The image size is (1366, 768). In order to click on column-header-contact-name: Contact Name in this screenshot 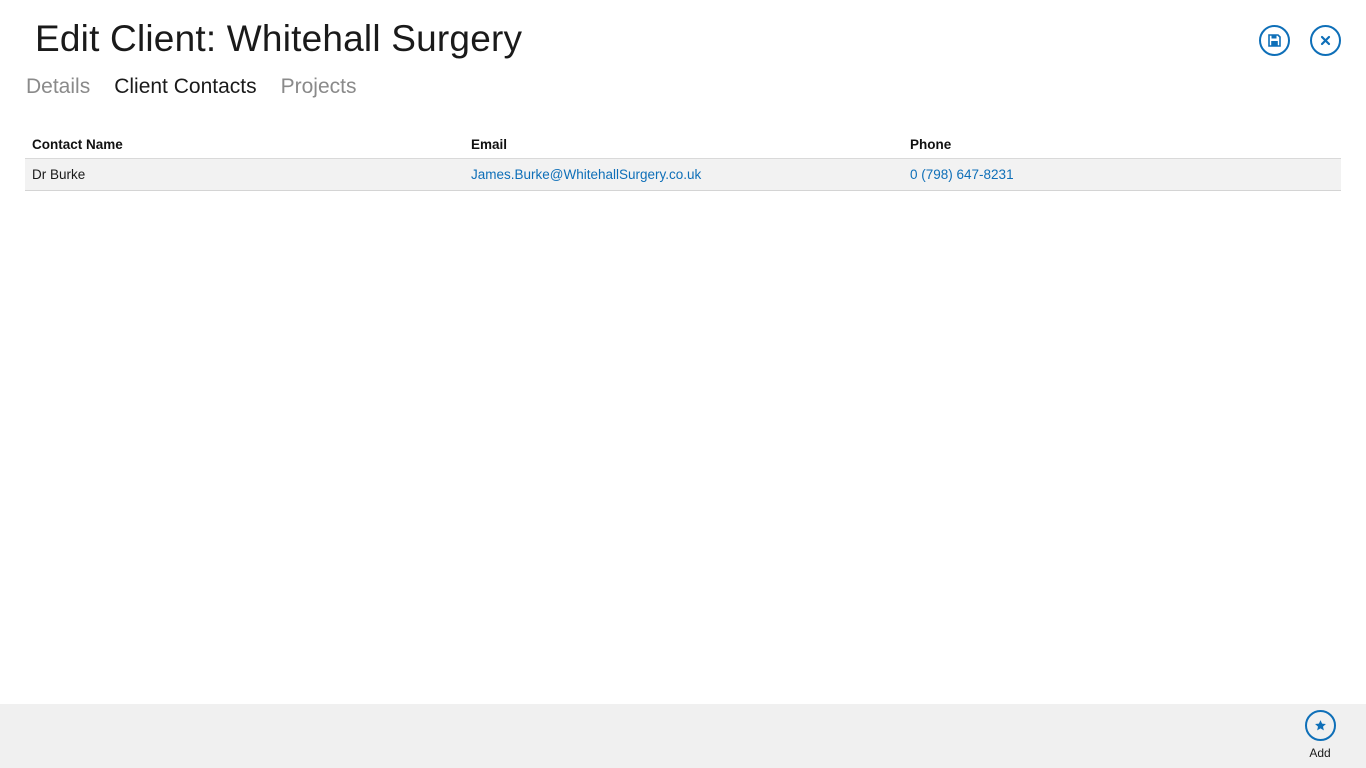, I will do `click(244, 144)`.